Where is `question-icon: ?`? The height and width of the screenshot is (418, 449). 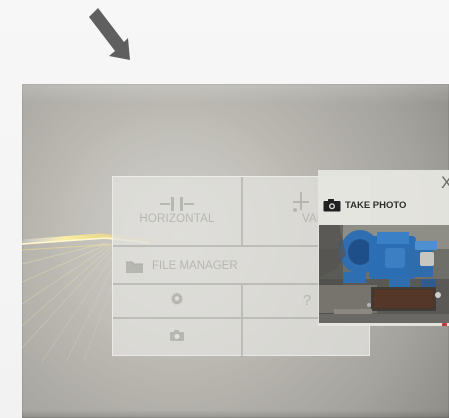 question-icon: ? is located at coordinates (307, 301).